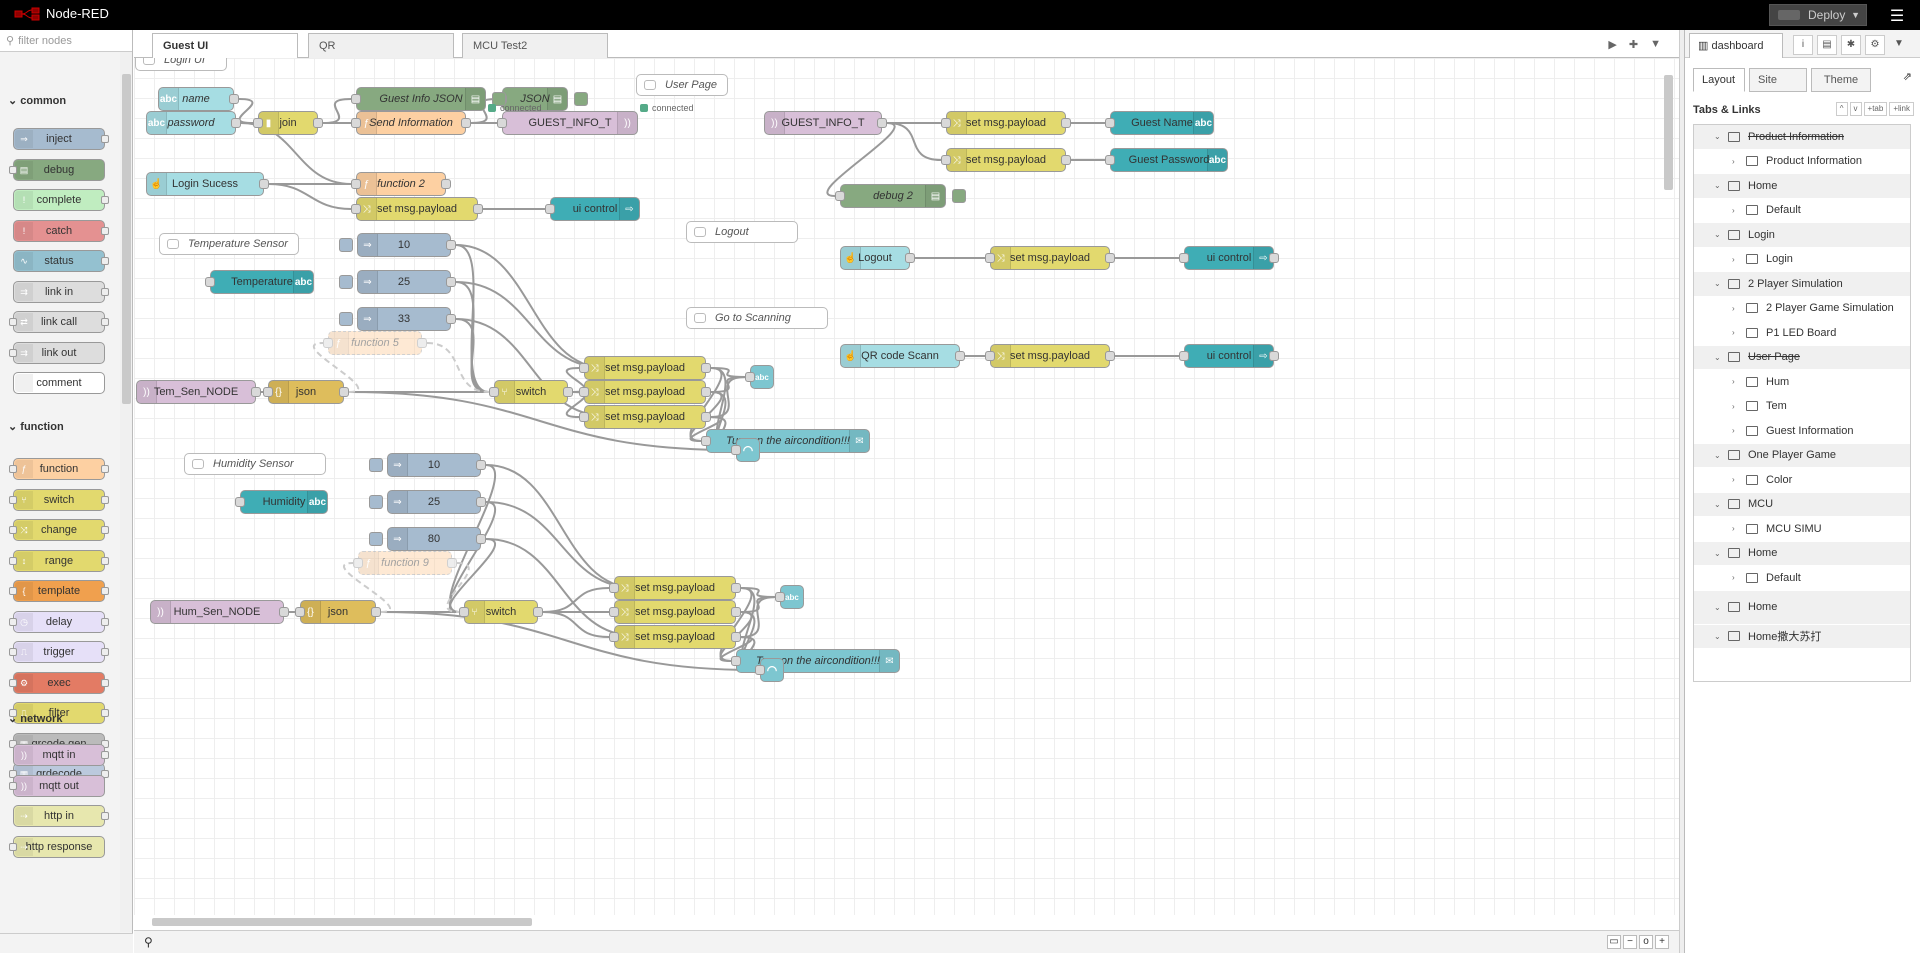 Image resolution: width=1920 pixels, height=953 pixels. What do you see at coordinates (1802, 333) in the screenshot?
I see `dashboard-group-row: › P1 LED Board` at bounding box center [1802, 333].